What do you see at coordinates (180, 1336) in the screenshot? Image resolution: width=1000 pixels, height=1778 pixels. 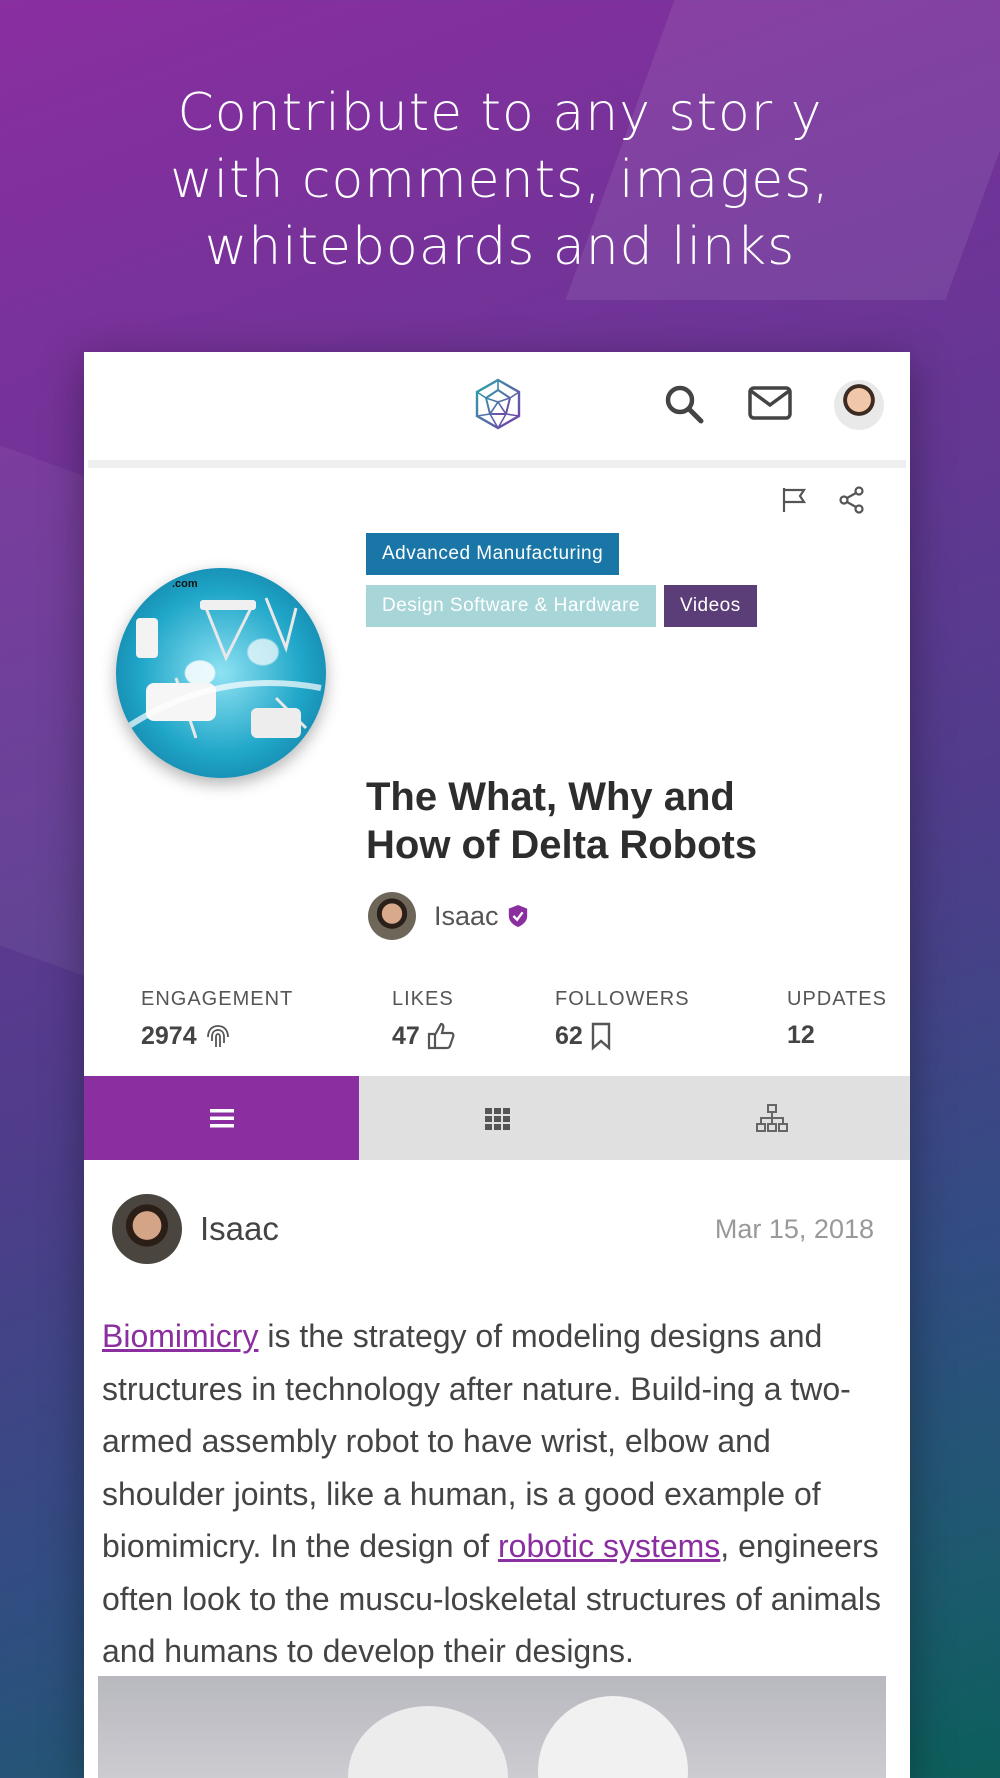 I see `biomimicry-link: Biomimicry` at bounding box center [180, 1336].